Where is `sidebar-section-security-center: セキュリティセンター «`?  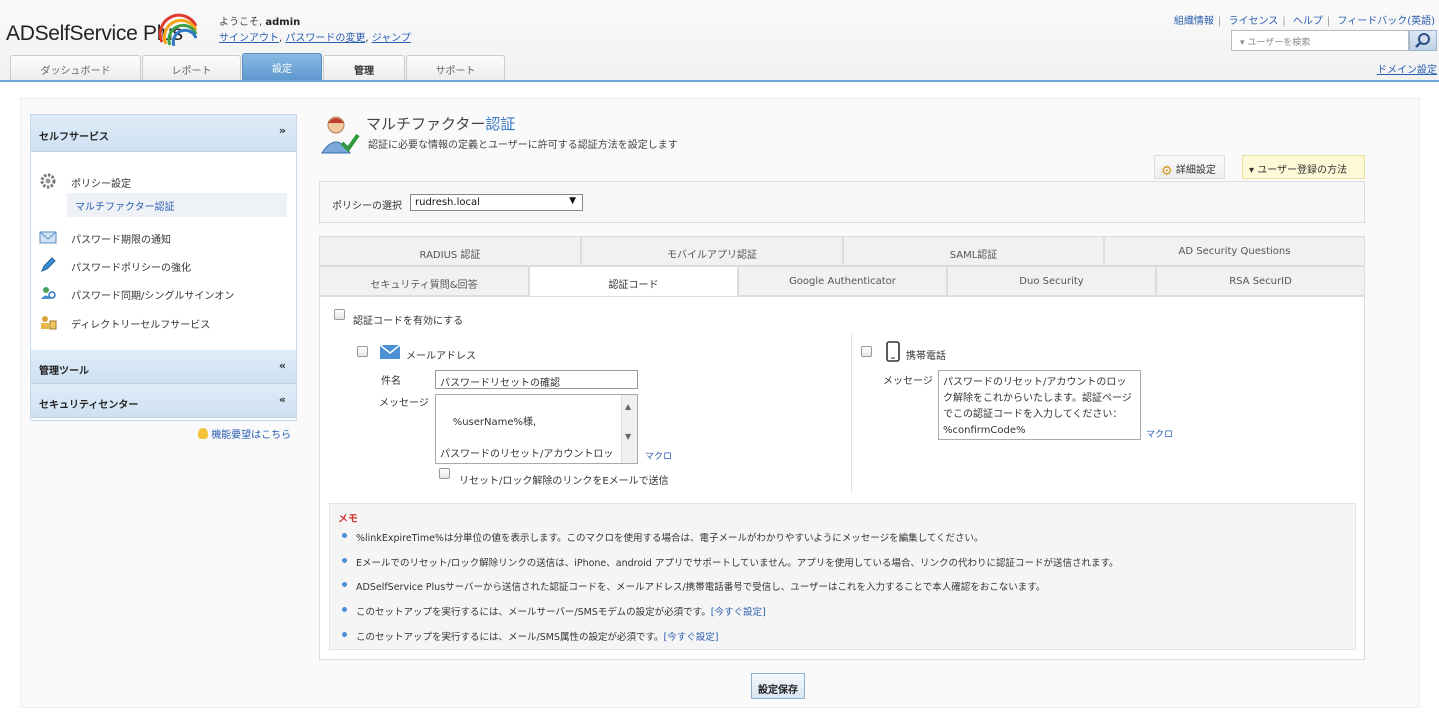
sidebar-section-security-center: セキュリティセンター « is located at coordinates (163, 401).